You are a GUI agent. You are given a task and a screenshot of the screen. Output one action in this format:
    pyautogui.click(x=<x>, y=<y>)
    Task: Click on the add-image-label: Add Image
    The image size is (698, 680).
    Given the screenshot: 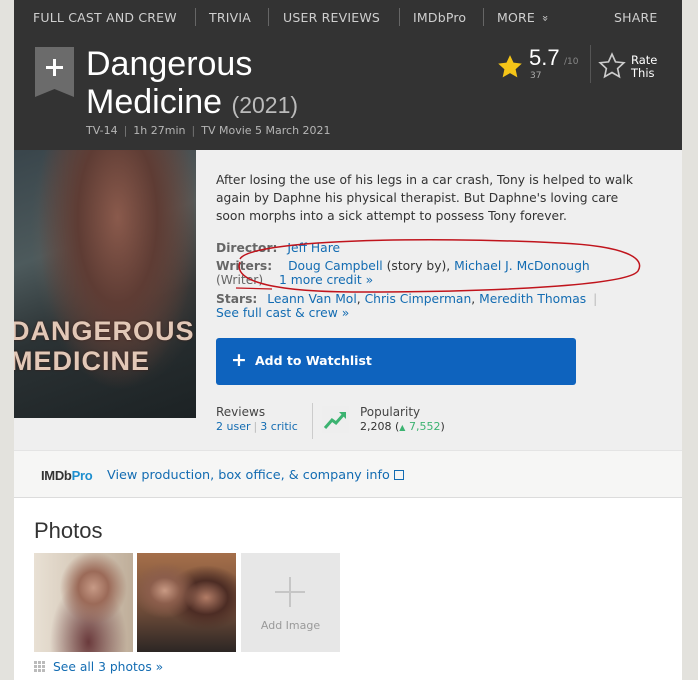 What is the action you would take?
    pyautogui.click(x=290, y=625)
    